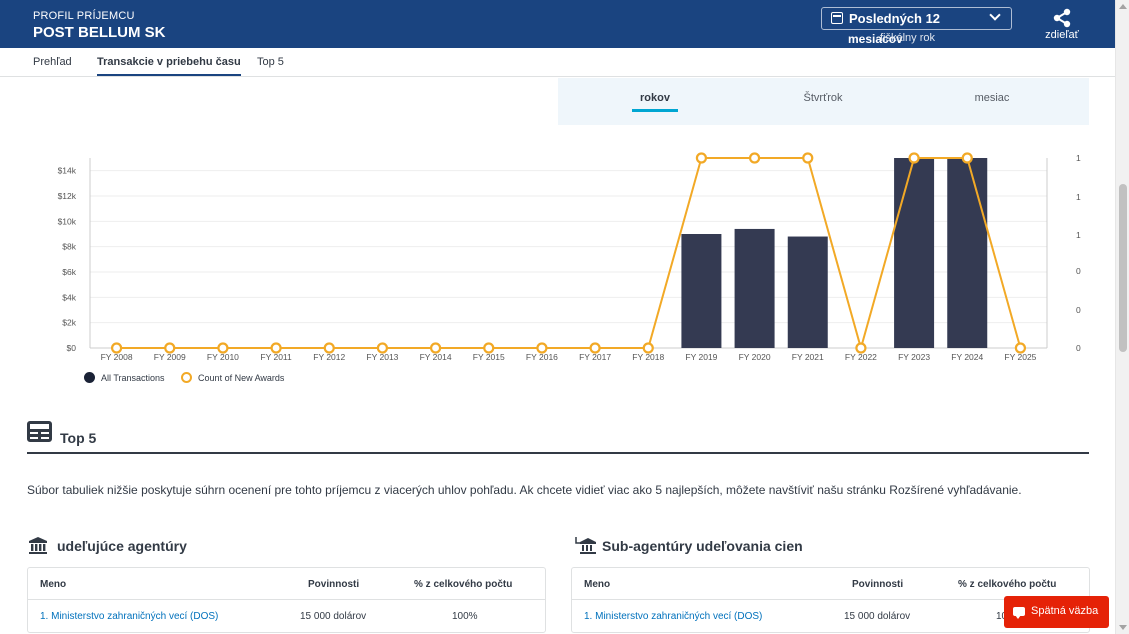 This screenshot has width=1129, height=634. What do you see at coordinates (133, 377) in the screenshot?
I see `legend-label-transactions: All Transactions` at bounding box center [133, 377].